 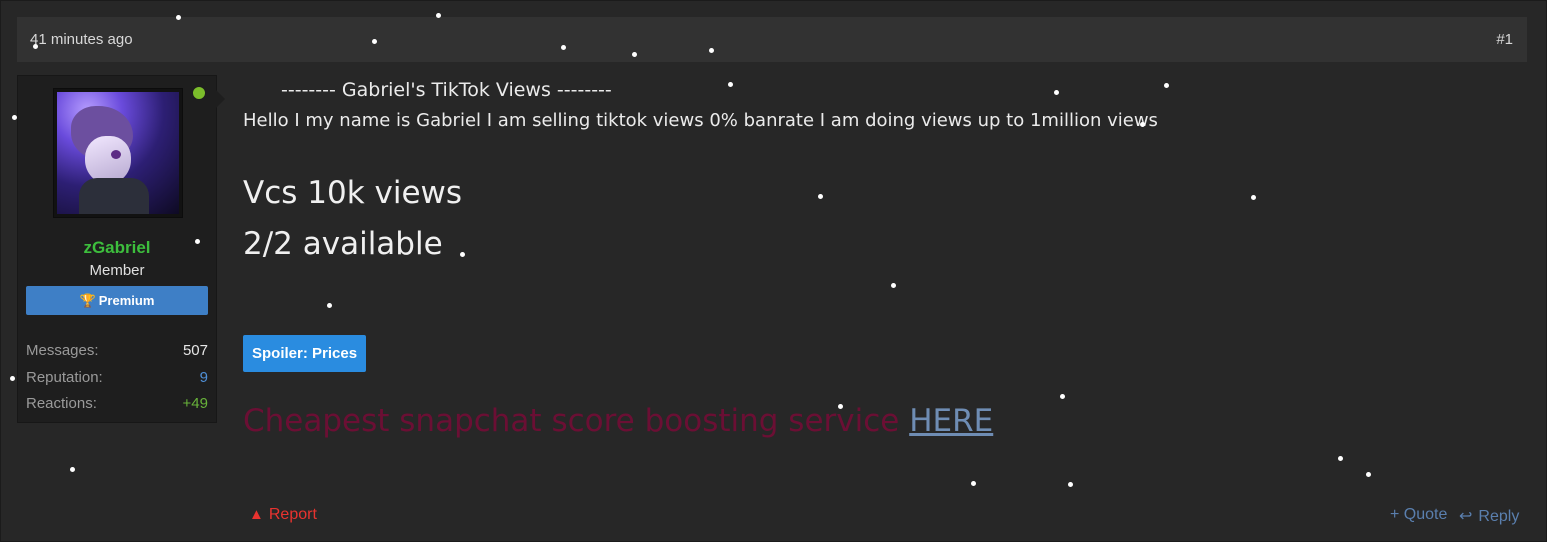 What do you see at coordinates (61, 403) in the screenshot?
I see `stat-label: Reactions:` at bounding box center [61, 403].